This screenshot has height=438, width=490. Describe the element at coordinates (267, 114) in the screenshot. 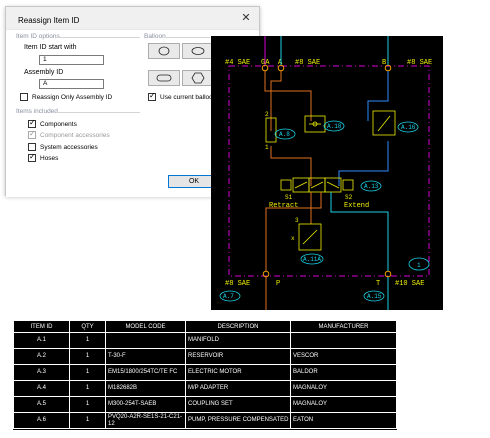

I see `num-2: 2` at that location.